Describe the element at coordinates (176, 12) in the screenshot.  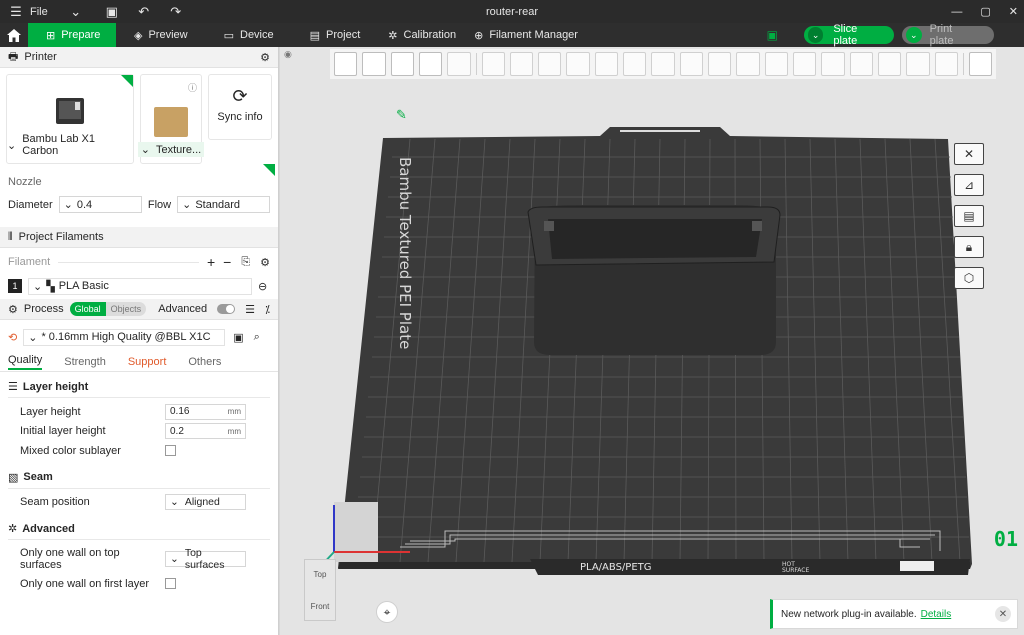
I see `redo-icon: ↷` at that location.